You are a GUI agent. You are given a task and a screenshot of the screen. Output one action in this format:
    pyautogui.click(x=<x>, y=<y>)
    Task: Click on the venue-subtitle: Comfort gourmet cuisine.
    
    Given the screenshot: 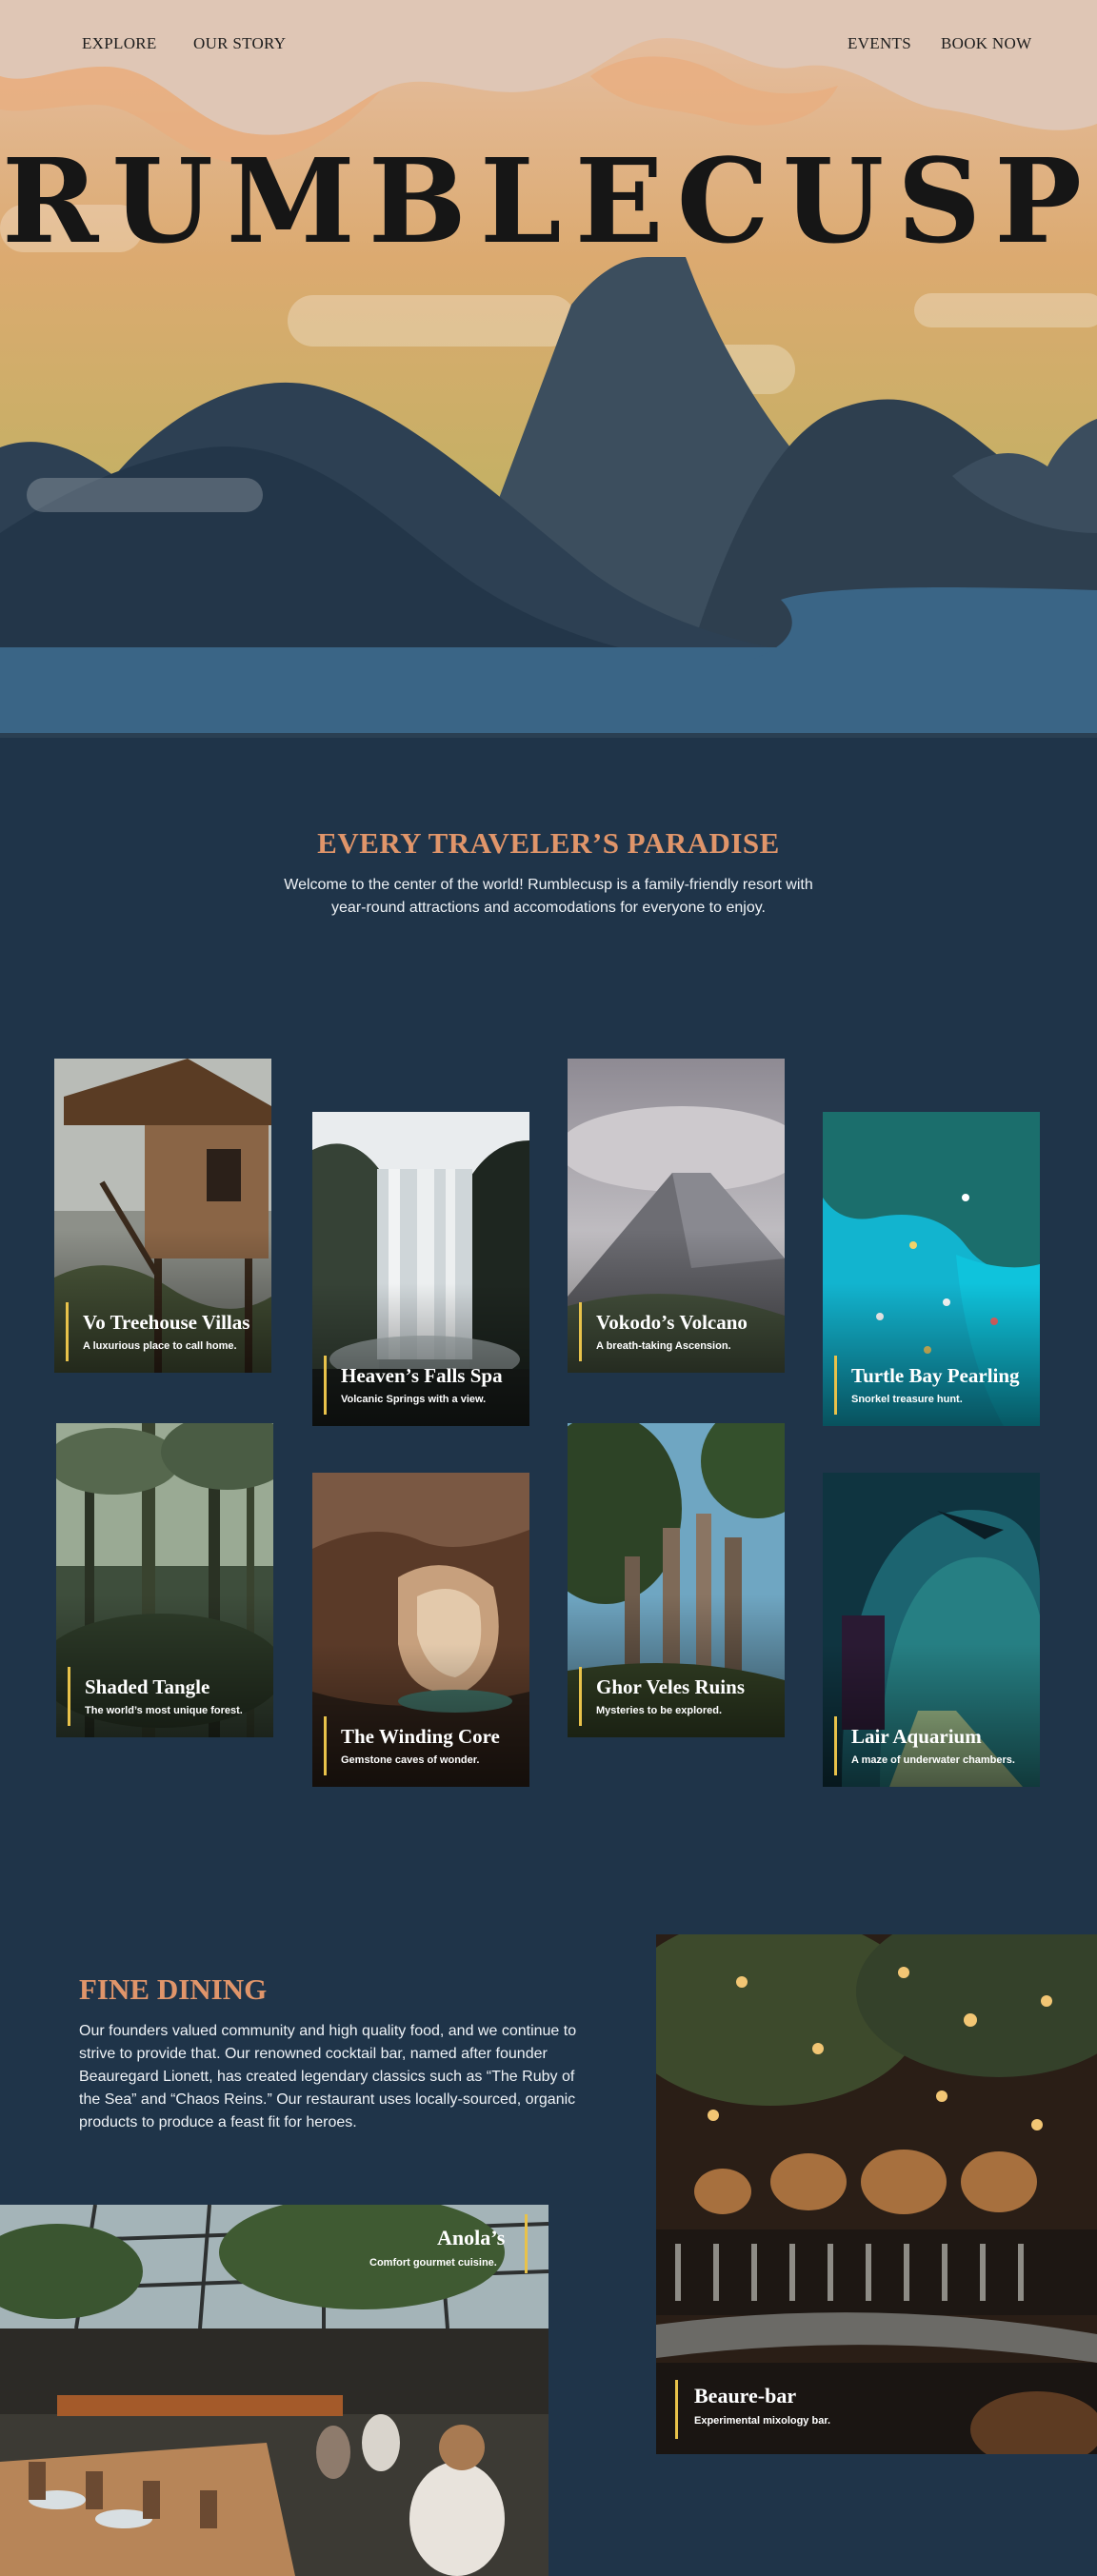 What is the action you would take?
    pyautogui.click(x=433, y=2263)
    